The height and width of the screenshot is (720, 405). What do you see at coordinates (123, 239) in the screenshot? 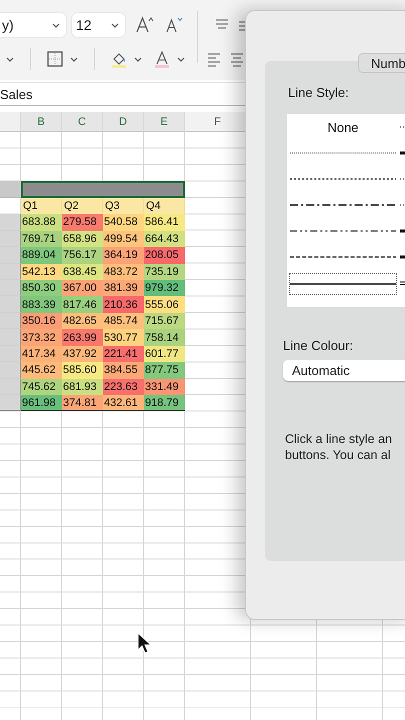
I see `table-cell: 499.54` at bounding box center [123, 239].